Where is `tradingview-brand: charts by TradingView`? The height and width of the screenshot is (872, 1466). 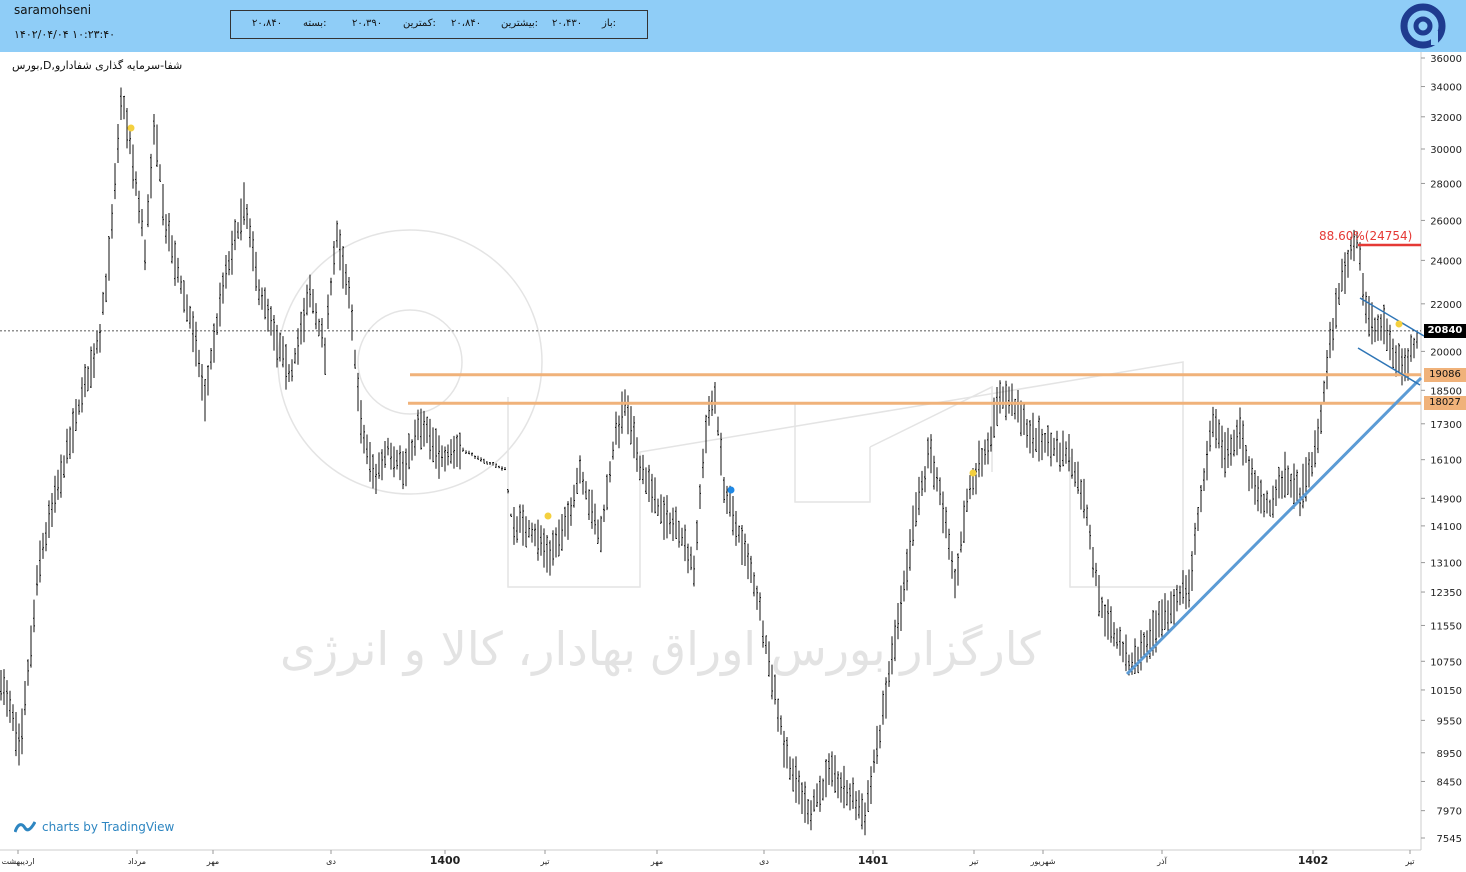
tradingview-brand: charts by TradingView is located at coordinates (94, 827).